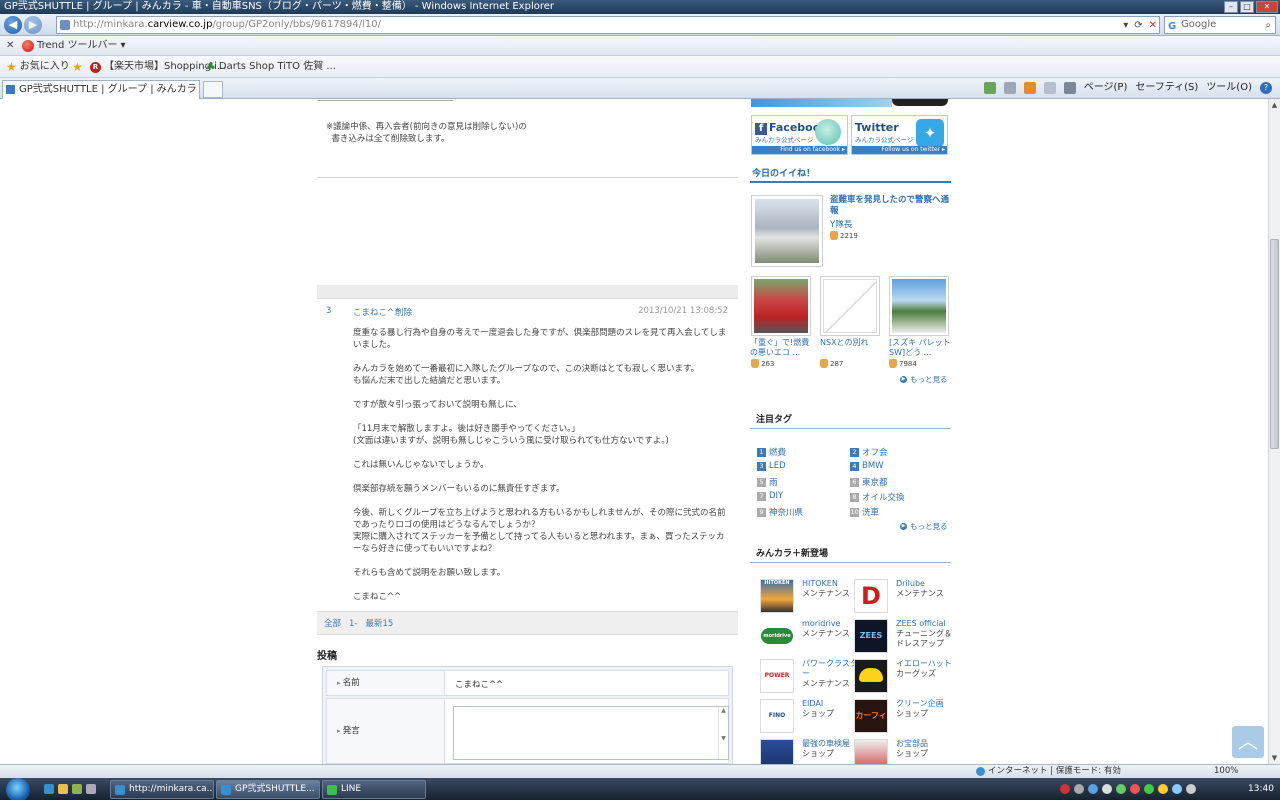 The image size is (1280, 800). What do you see at coordinates (13, 25) in the screenshot?
I see `back-button: ◀` at bounding box center [13, 25].